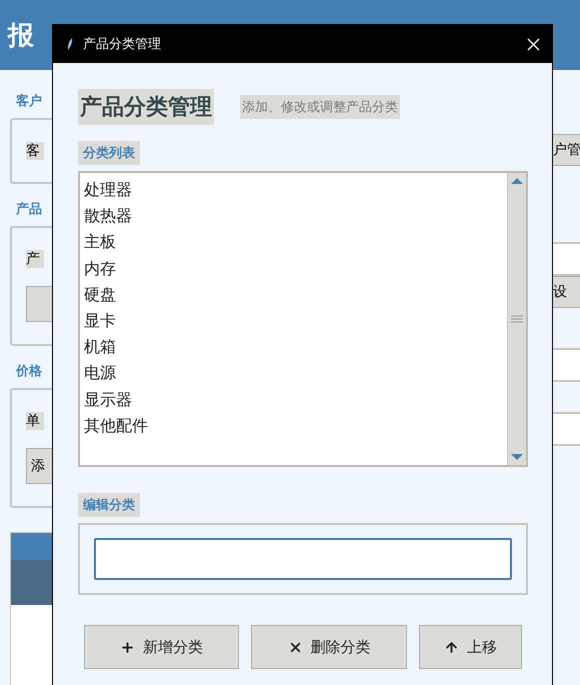 The image size is (580, 685). I want to click on list-item: 散热器, so click(293, 216).